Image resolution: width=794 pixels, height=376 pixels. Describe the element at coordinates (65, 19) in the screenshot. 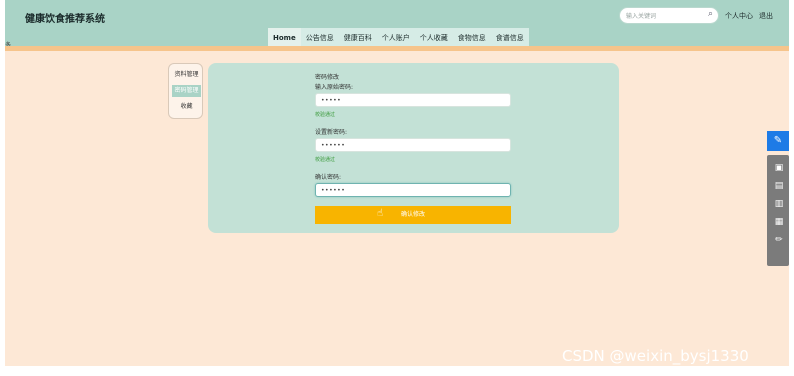

I see `site-title: 健康饮食推荐系统` at that location.